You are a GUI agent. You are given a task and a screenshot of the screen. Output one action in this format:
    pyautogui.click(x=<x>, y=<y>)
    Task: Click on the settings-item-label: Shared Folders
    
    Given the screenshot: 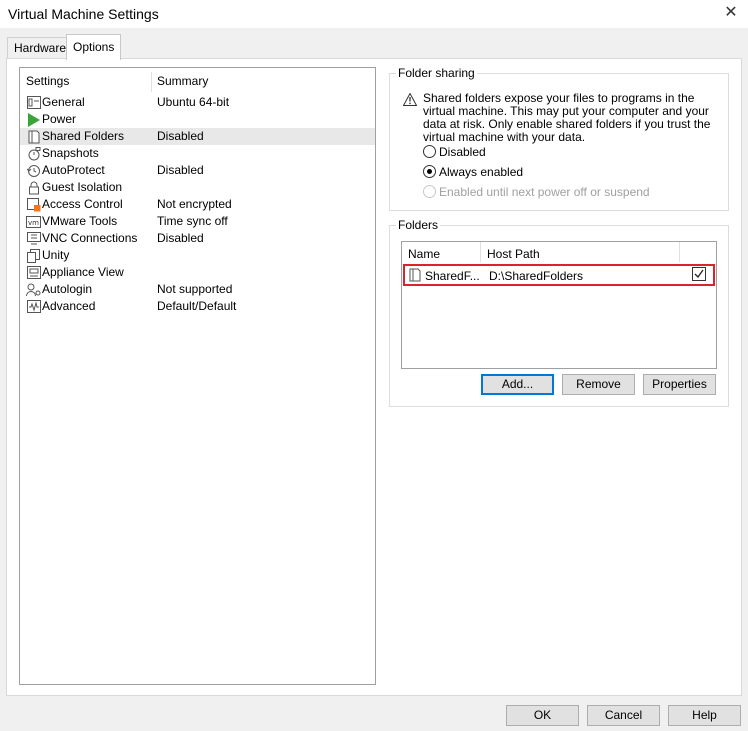 What is the action you would take?
    pyautogui.click(x=83, y=136)
    